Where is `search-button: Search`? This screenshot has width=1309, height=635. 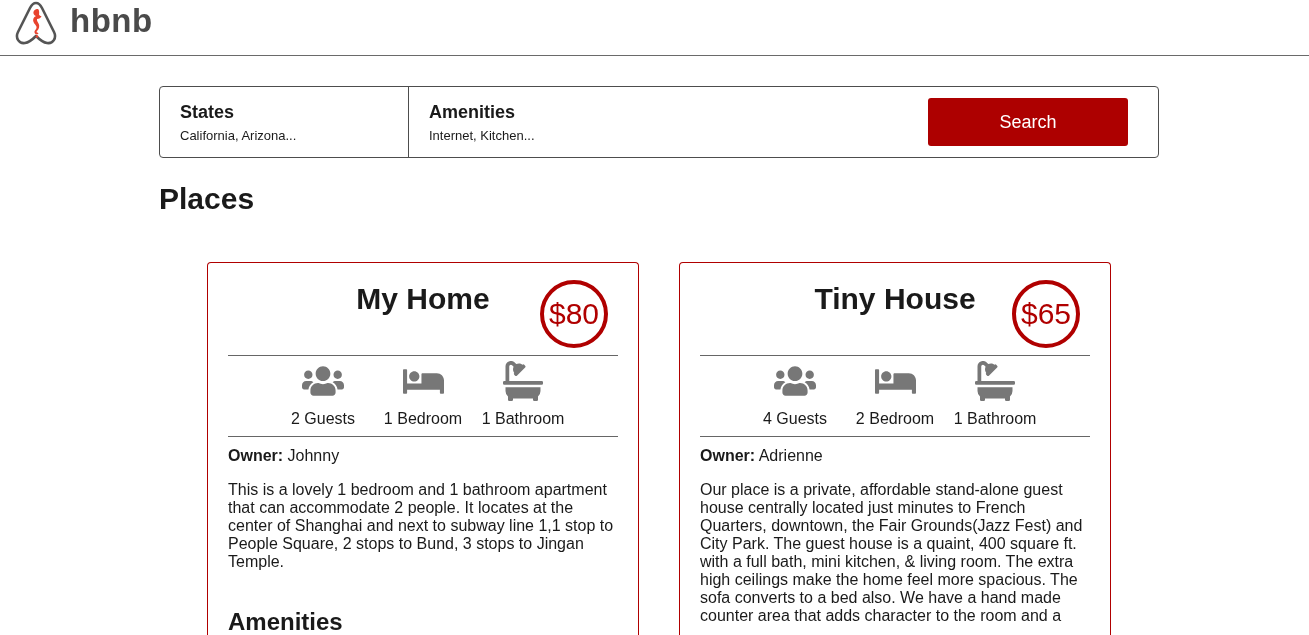
search-button: Search is located at coordinates (1028, 122).